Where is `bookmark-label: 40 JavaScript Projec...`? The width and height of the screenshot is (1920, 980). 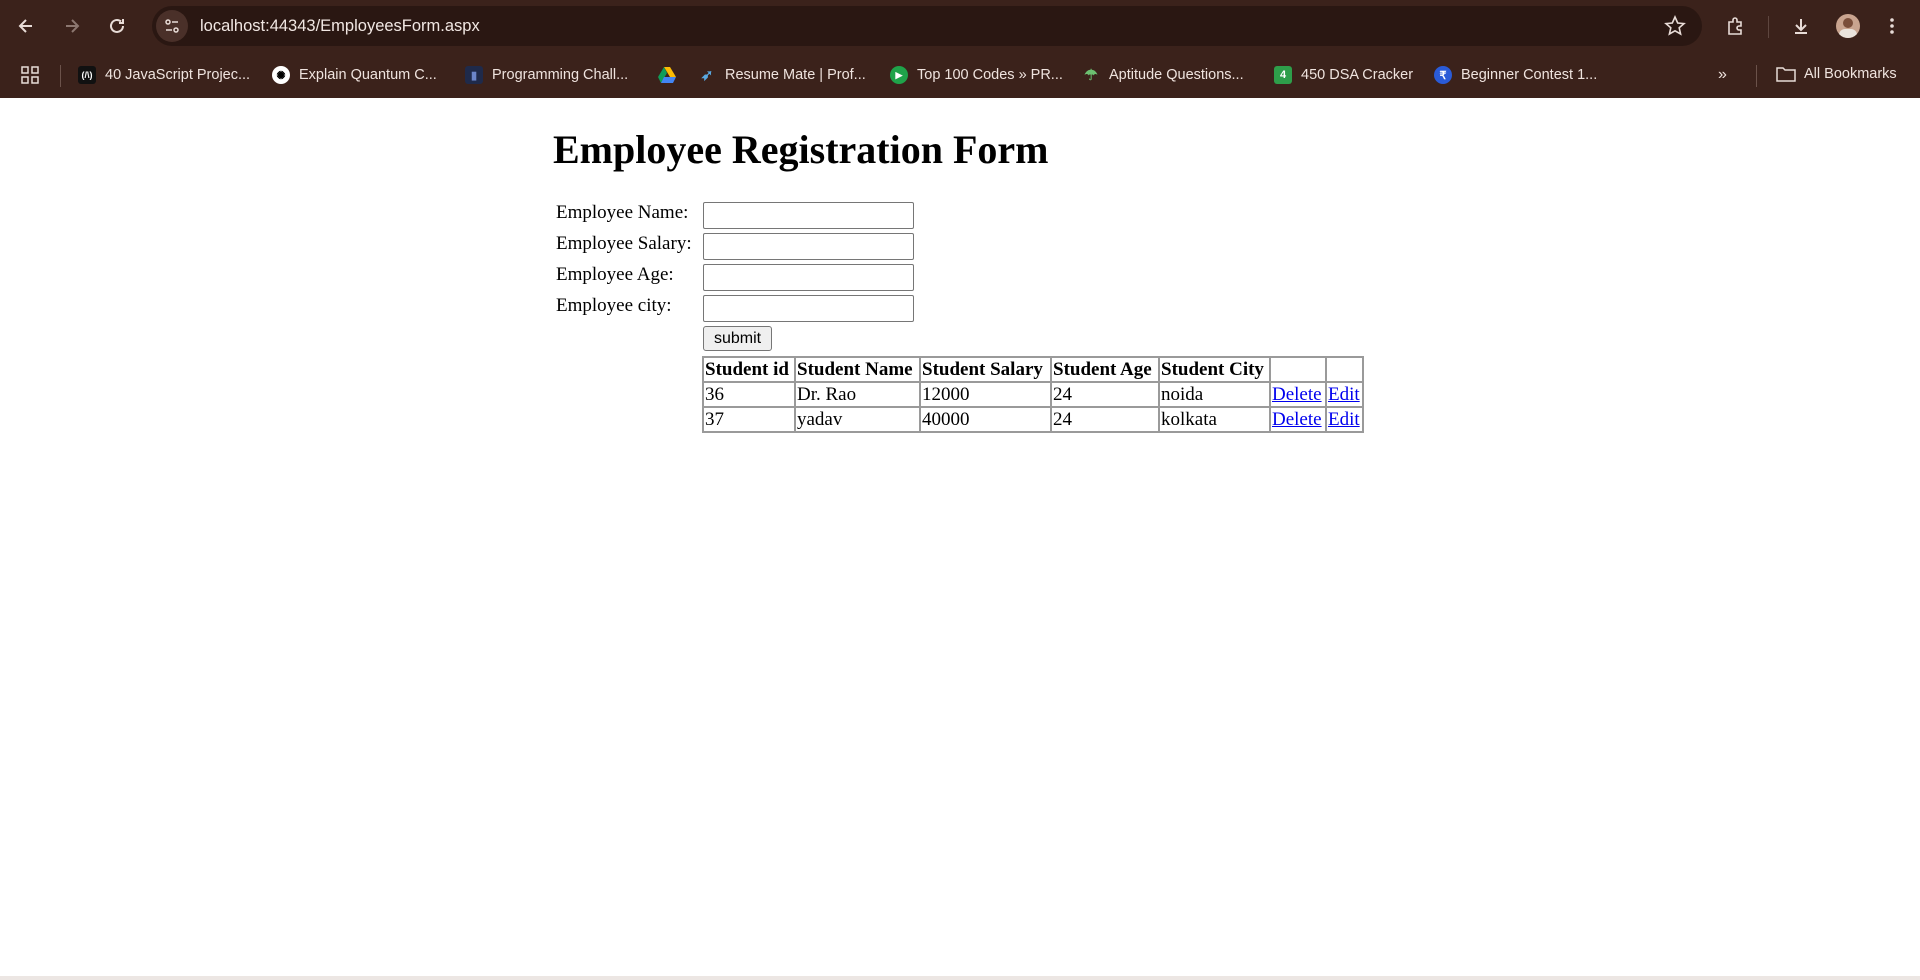 bookmark-label: 40 JavaScript Projec... is located at coordinates (178, 75).